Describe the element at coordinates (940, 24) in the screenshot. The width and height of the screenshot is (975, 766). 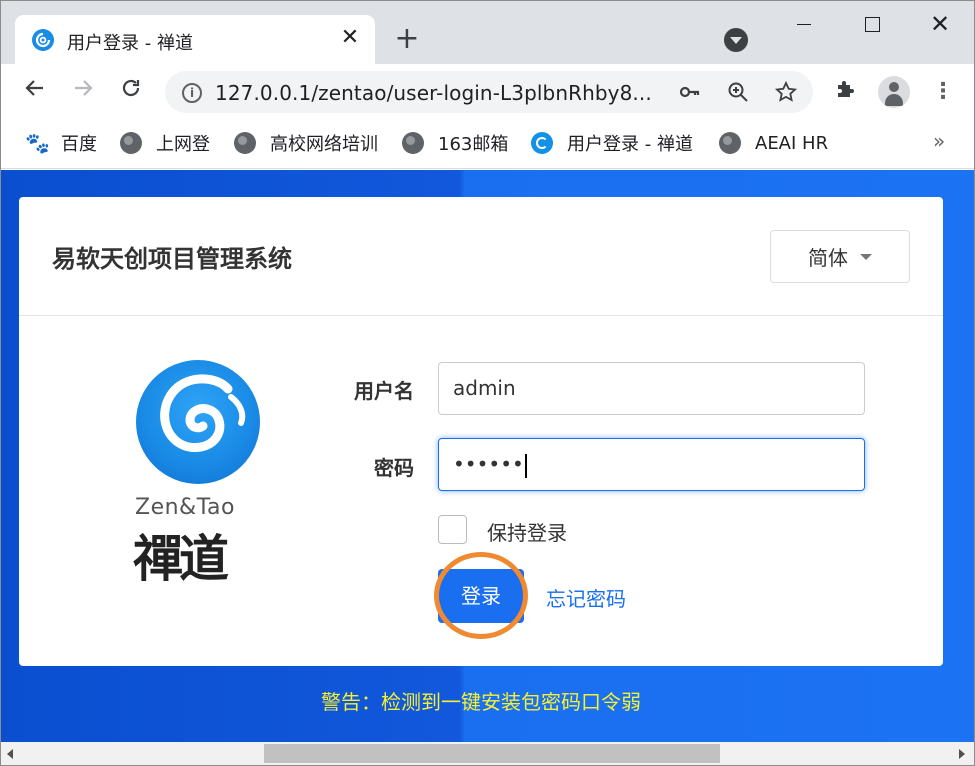
I see `window-close-button: ✕` at that location.